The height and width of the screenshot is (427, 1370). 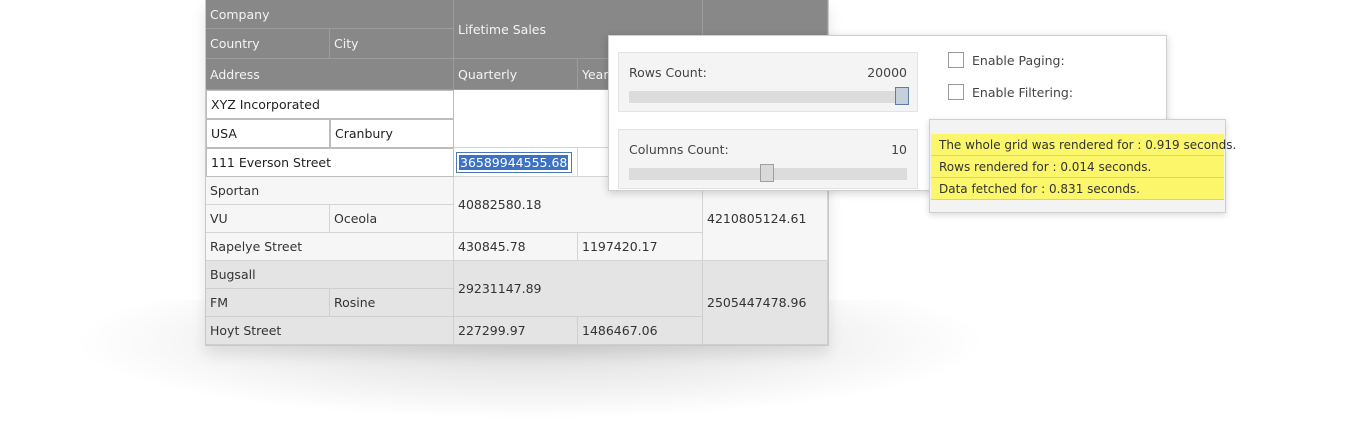 What do you see at coordinates (330, 191) in the screenshot?
I see `cell-company: Sportan` at bounding box center [330, 191].